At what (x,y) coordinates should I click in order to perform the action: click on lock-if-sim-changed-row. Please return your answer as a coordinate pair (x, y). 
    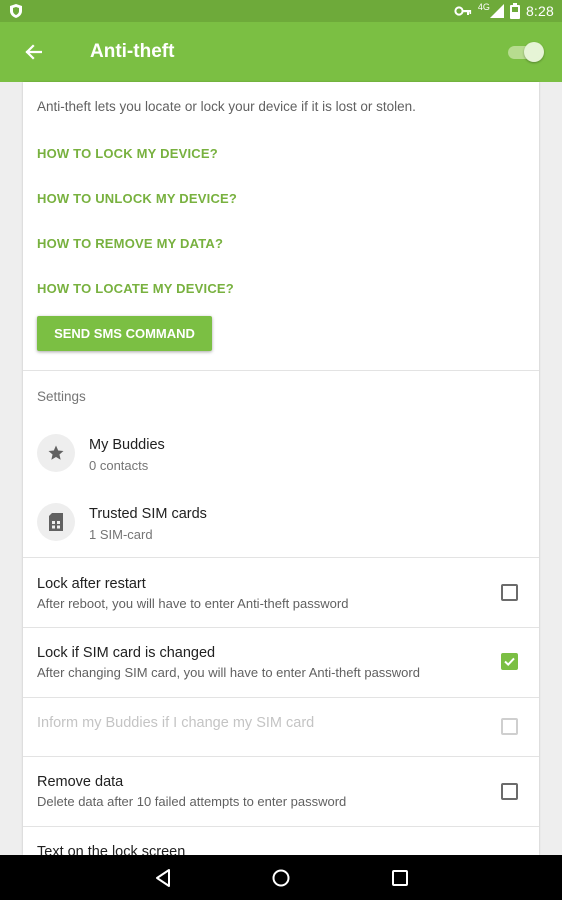
    Looking at the image, I should click on (281, 662).